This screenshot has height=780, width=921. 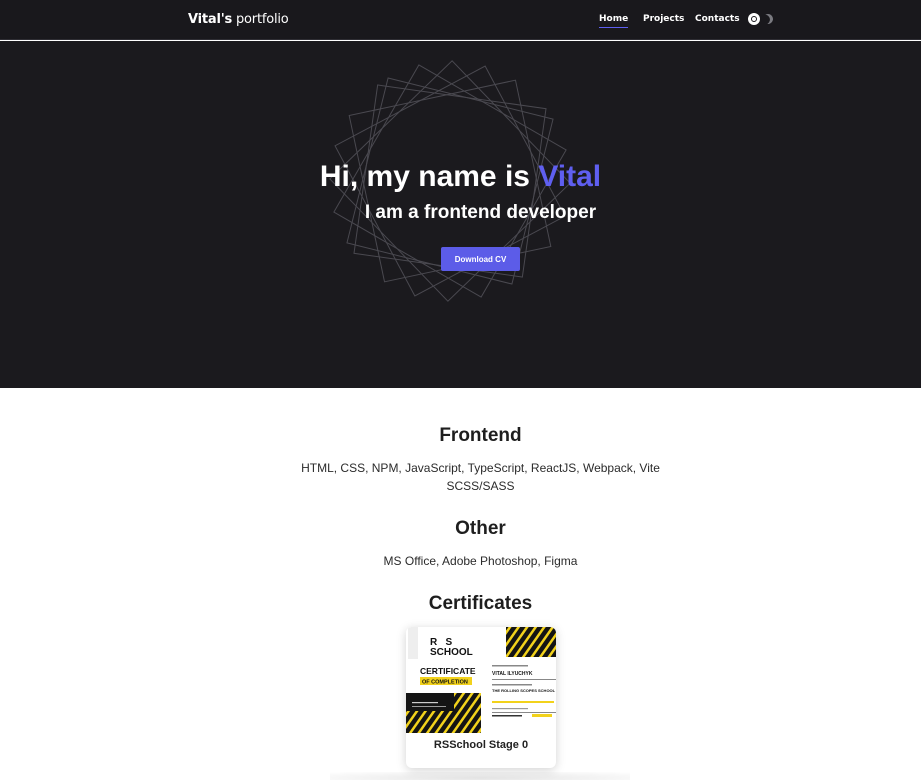 I want to click on theme-toggle, so click(x=761, y=20).